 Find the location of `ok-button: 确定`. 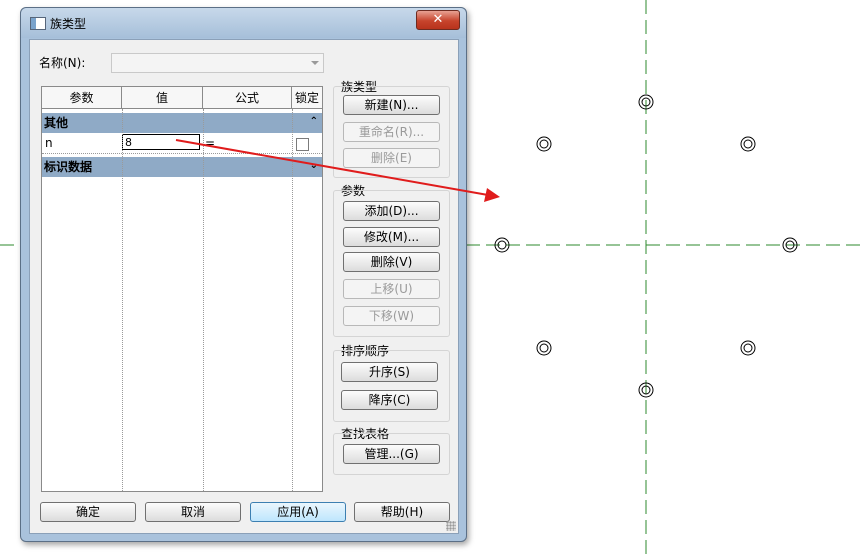

ok-button: 确定 is located at coordinates (88, 512).